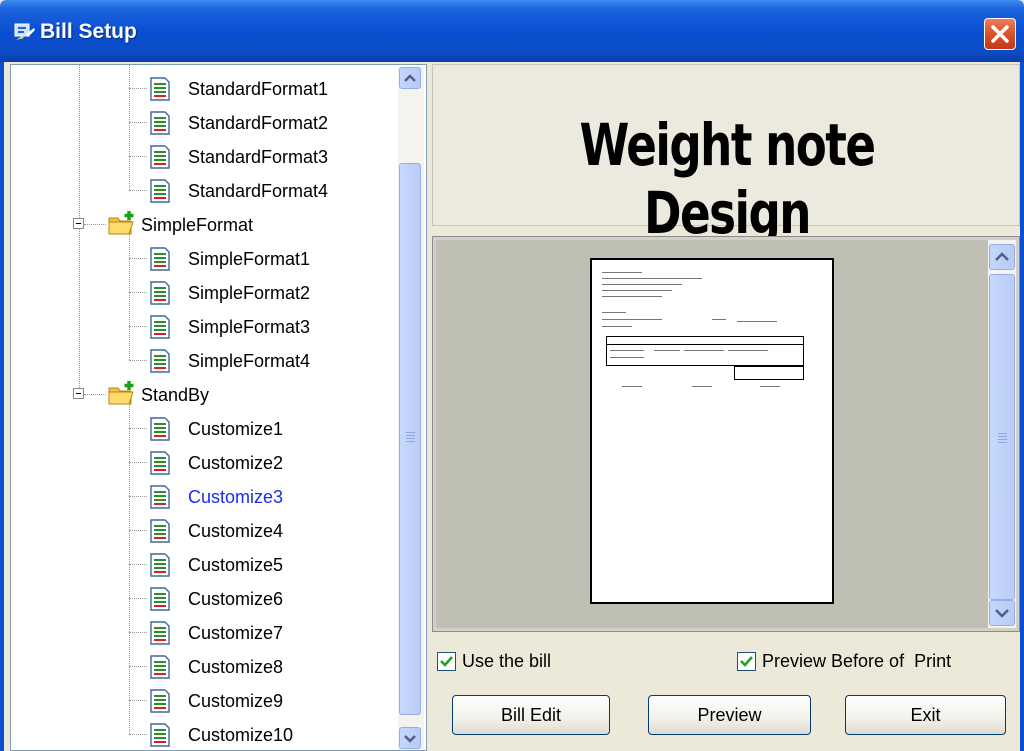 The image size is (1024, 751). I want to click on tree-item: StandardFormat4, so click(203, 190).